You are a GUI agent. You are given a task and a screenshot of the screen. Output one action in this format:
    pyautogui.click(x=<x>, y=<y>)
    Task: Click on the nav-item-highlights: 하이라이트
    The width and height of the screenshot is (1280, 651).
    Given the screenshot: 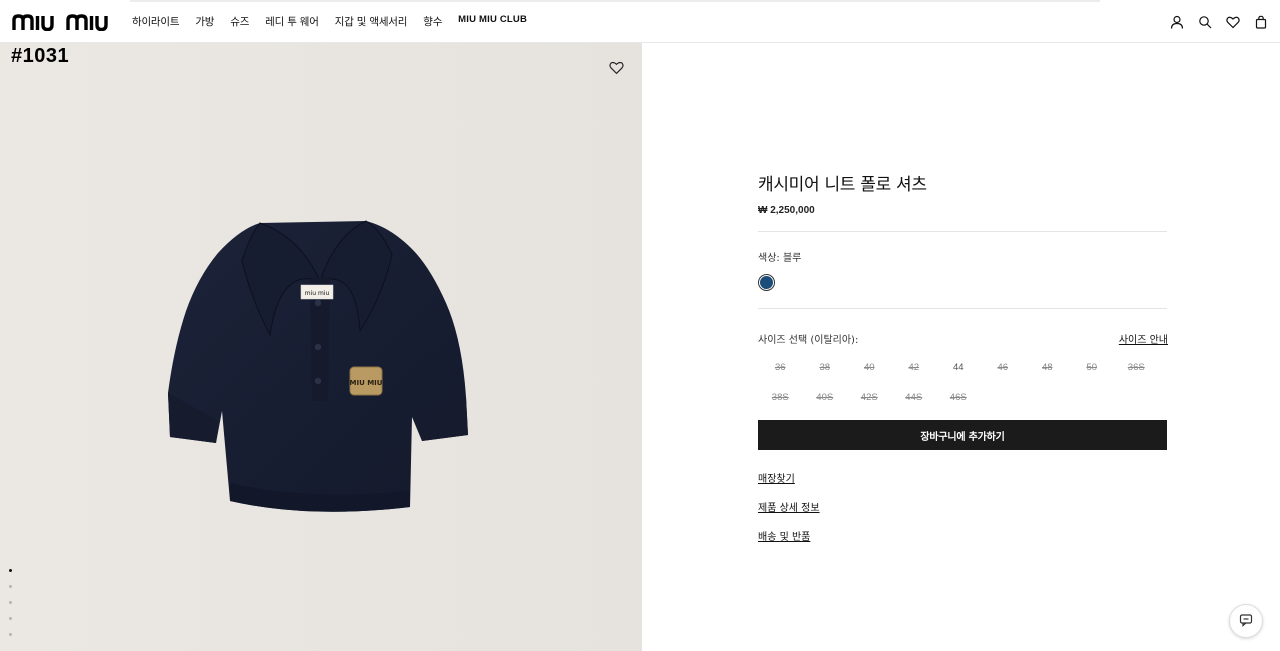 What is the action you would take?
    pyautogui.click(x=156, y=21)
    